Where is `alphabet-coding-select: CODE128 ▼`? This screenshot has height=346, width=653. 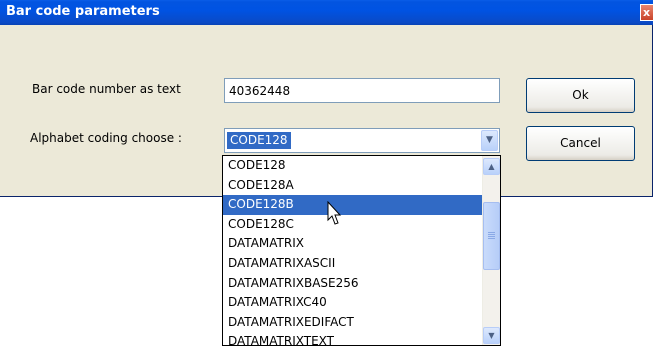
alphabet-coding-select: CODE128 ▼ is located at coordinates (362, 140).